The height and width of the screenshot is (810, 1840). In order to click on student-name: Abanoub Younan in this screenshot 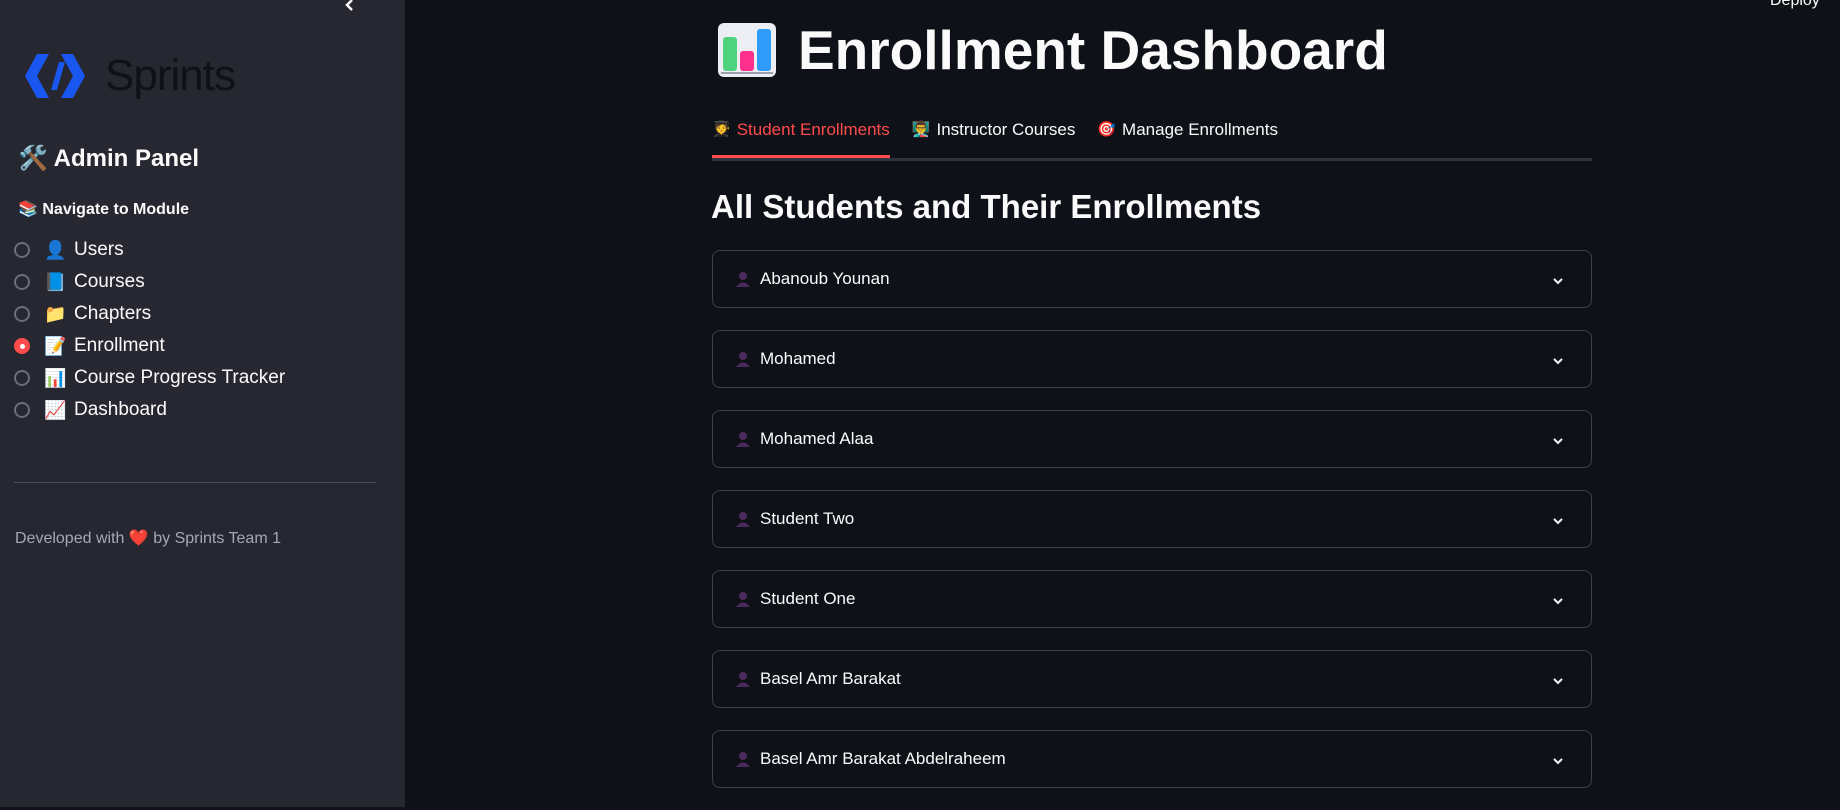, I will do `click(825, 278)`.